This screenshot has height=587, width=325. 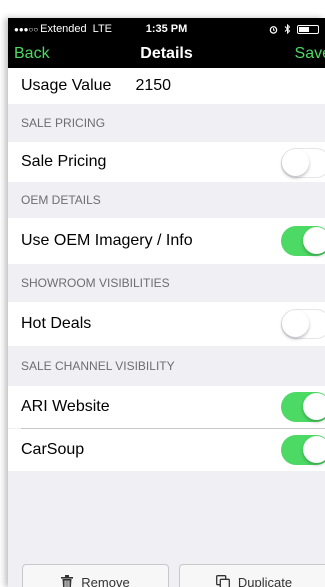 I want to click on usage-value-label: Usage Value, so click(x=66, y=85).